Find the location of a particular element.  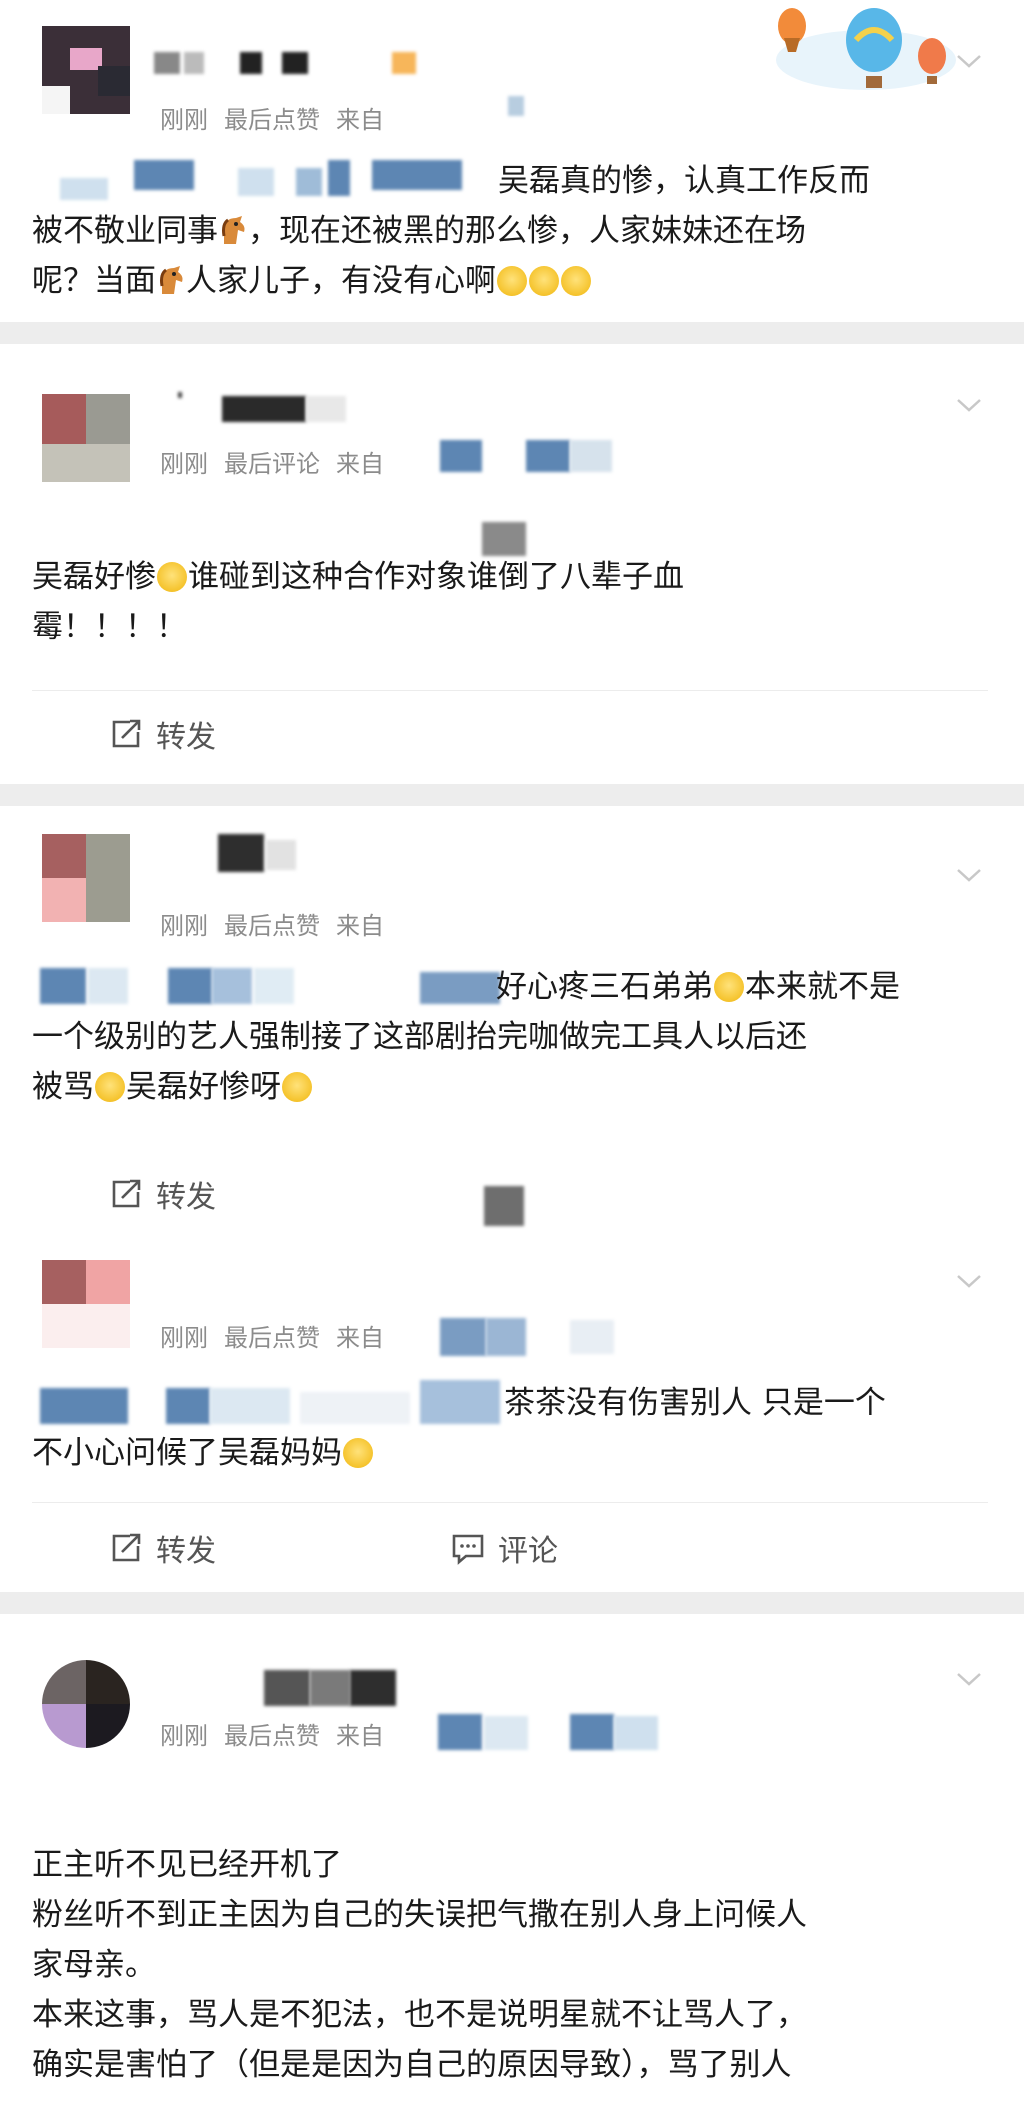

source-redacted is located at coordinates (516, 106).